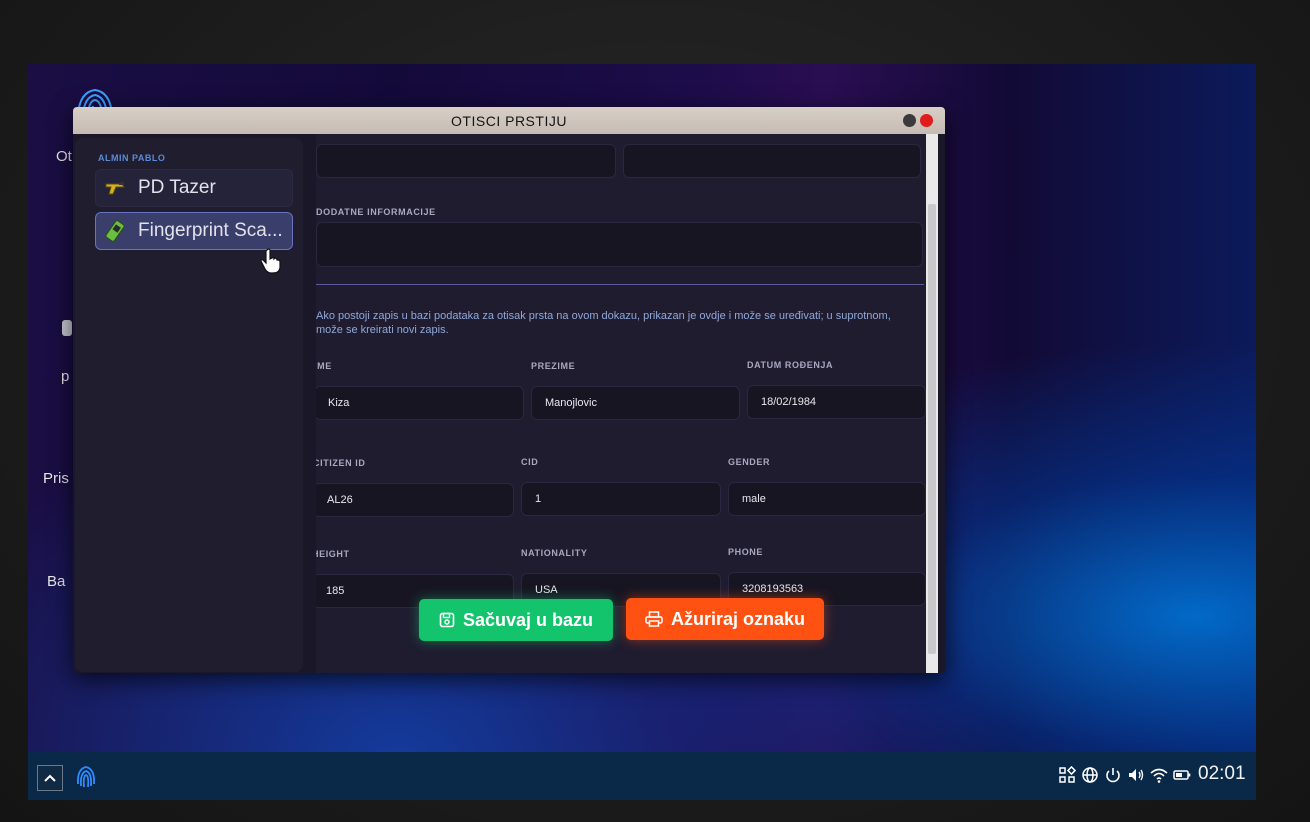  I want to click on show-hidden-icons-button, so click(50, 778).